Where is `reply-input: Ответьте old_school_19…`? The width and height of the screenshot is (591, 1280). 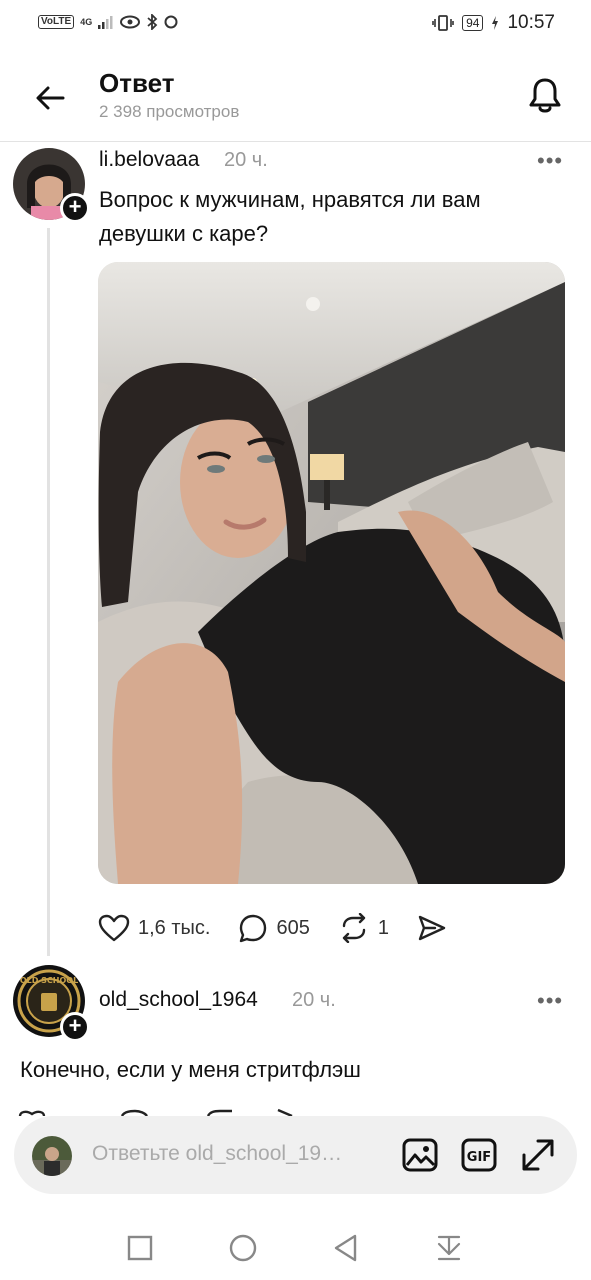 reply-input: Ответьте old_school_19… is located at coordinates (242, 1154).